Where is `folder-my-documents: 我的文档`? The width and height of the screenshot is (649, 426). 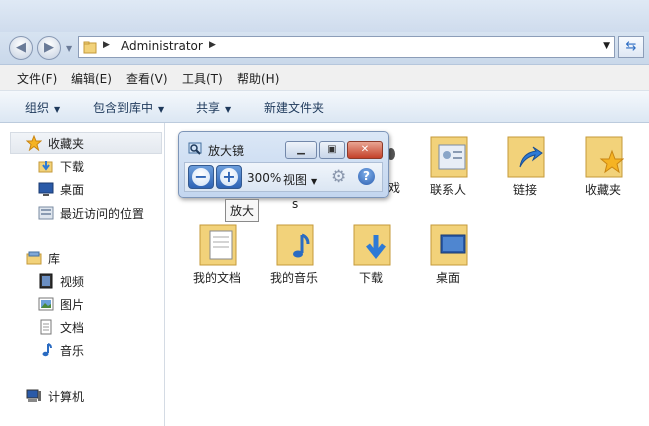
folder-my-documents: 我的文档 is located at coordinates (214, 258).